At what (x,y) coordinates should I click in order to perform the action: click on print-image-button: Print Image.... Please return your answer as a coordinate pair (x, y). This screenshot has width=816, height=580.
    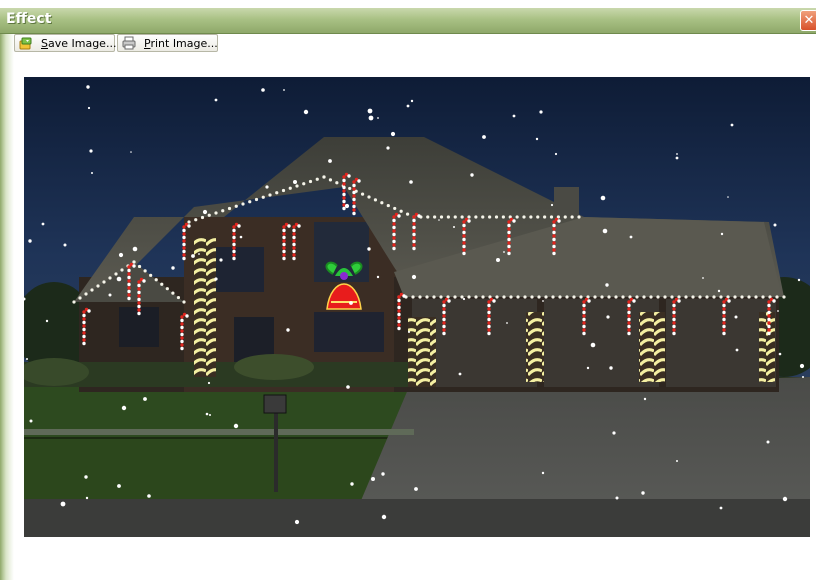
    Looking at the image, I should click on (167, 43).